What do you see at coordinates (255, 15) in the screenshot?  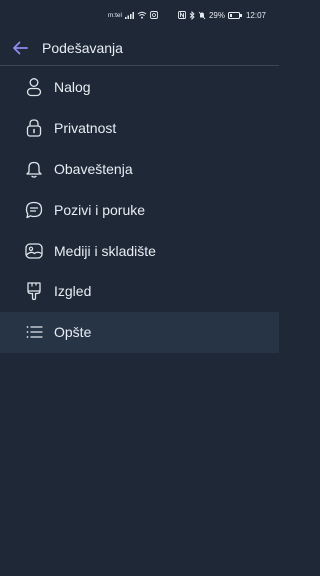 I see `clock: 12:07` at bounding box center [255, 15].